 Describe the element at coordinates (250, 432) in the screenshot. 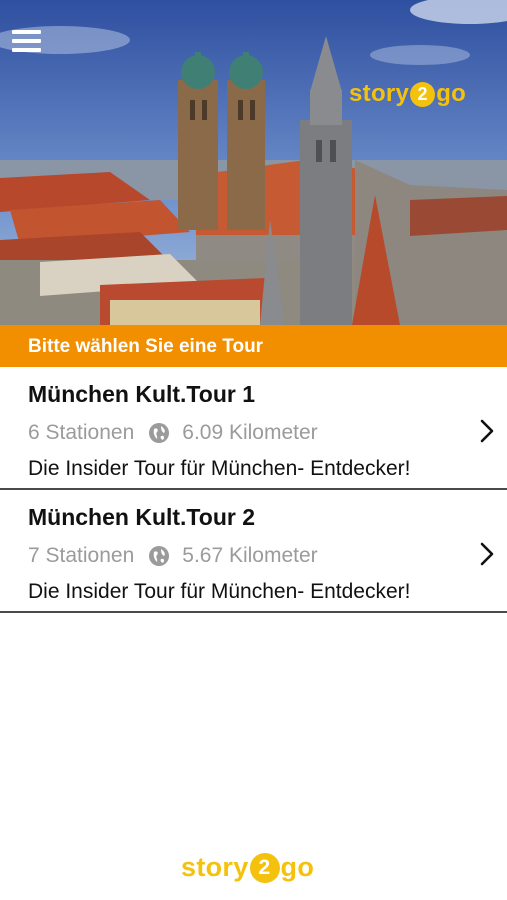

I see `tour-distance: 6.09 Kilometer` at that location.